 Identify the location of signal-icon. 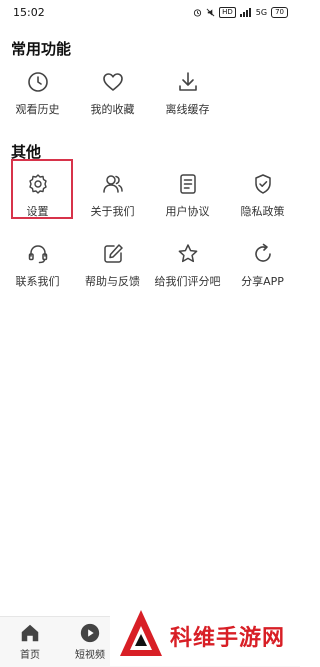
(245, 12).